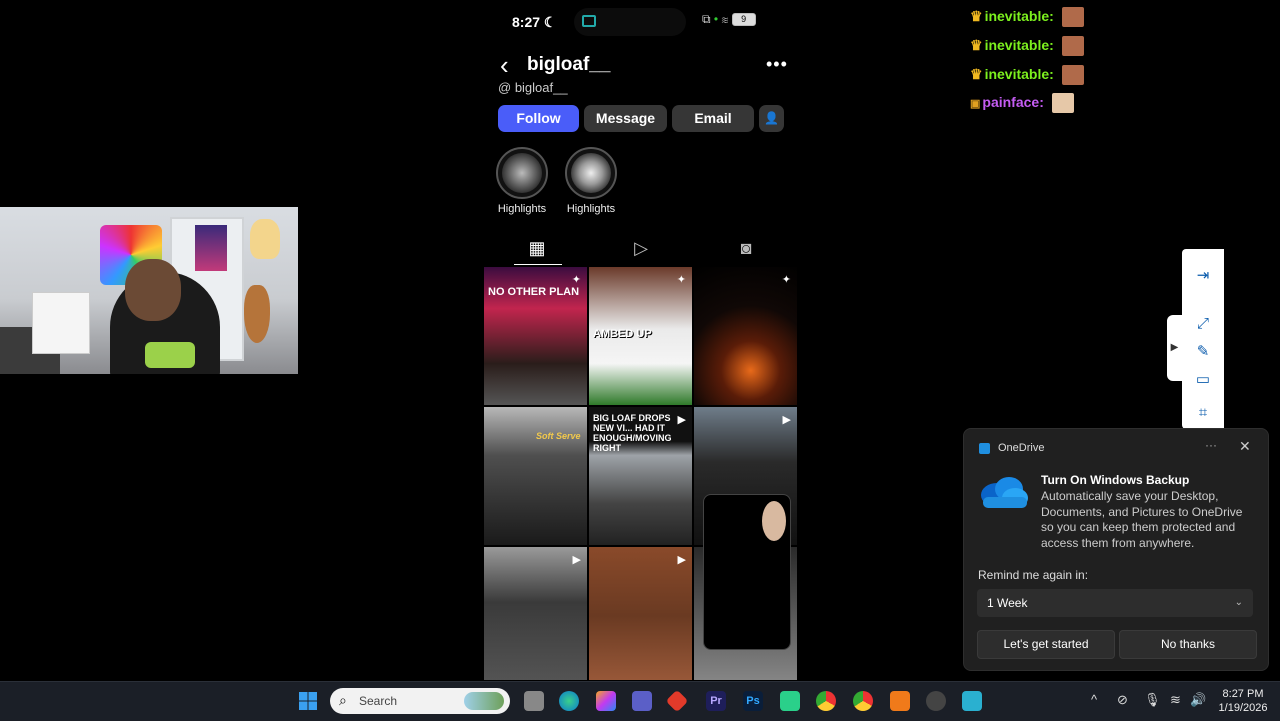 This screenshot has height=721, width=1280. What do you see at coordinates (265, 239) in the screenshot?
I see `bear-poster` at bounding box center [265, 239].